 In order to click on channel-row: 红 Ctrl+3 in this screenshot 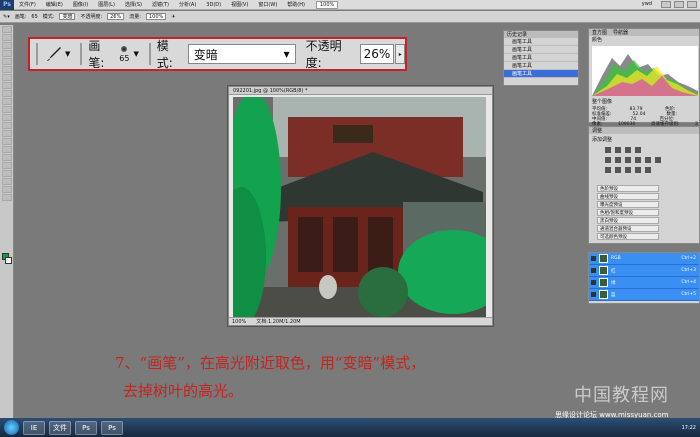, I will do `click(644, 271)`.